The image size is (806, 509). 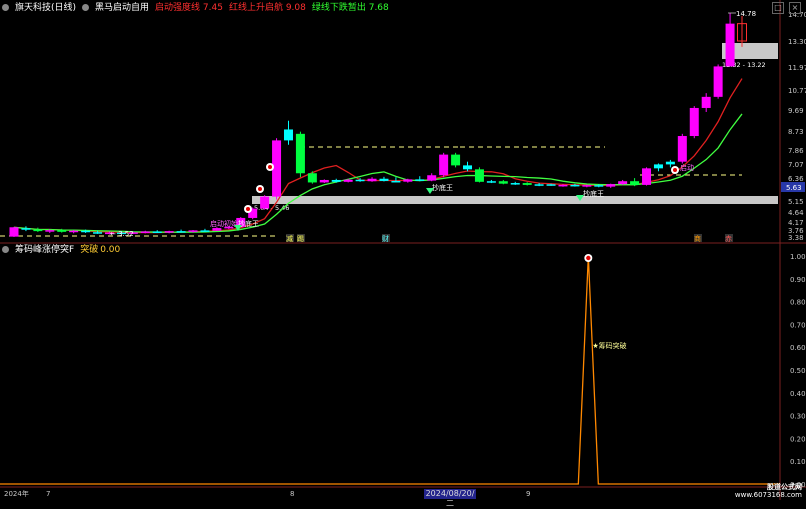 What do you see at coordinates (385, 238) in the screenshot?
I see `marker-label: 财` at bounding box center [385, 238].